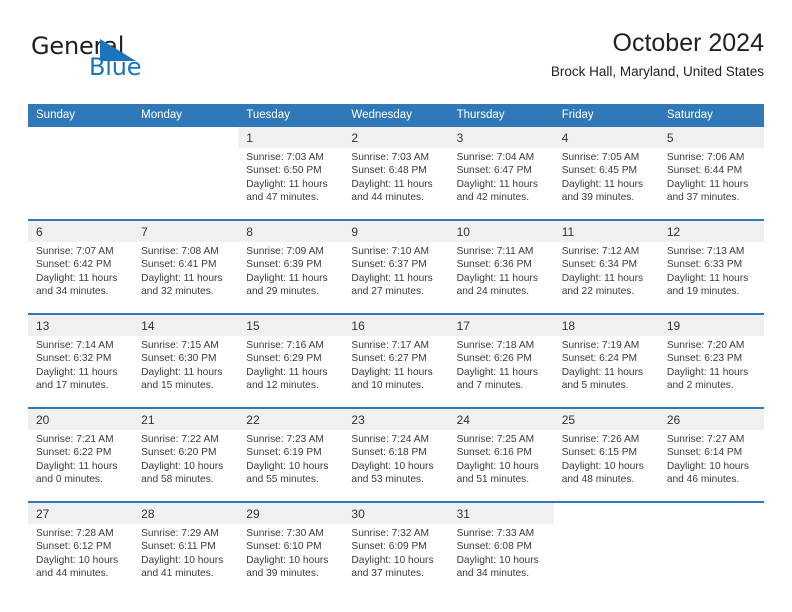 The image size is (792, 612). I want to click on sunset-text: Sunset: 6:48 PM, so click(389, 171).